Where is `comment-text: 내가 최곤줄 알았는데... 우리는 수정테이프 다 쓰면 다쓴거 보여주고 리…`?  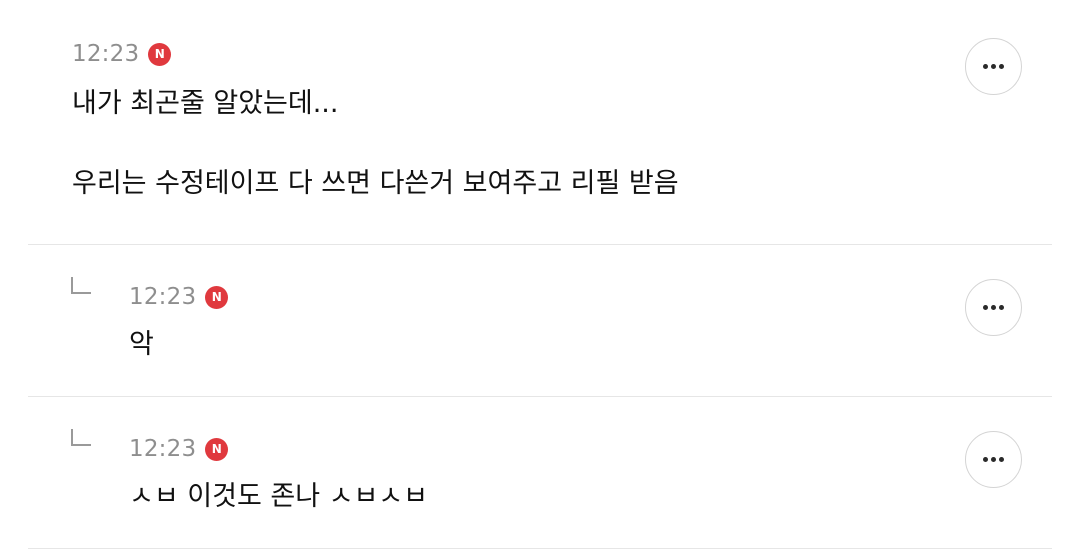 comment-text: 내가 최곤줄 알았는데... 우리는 수정테이프 다 쓰면 다쓴거 보여주고 리… is located at coordinates (375, 143).